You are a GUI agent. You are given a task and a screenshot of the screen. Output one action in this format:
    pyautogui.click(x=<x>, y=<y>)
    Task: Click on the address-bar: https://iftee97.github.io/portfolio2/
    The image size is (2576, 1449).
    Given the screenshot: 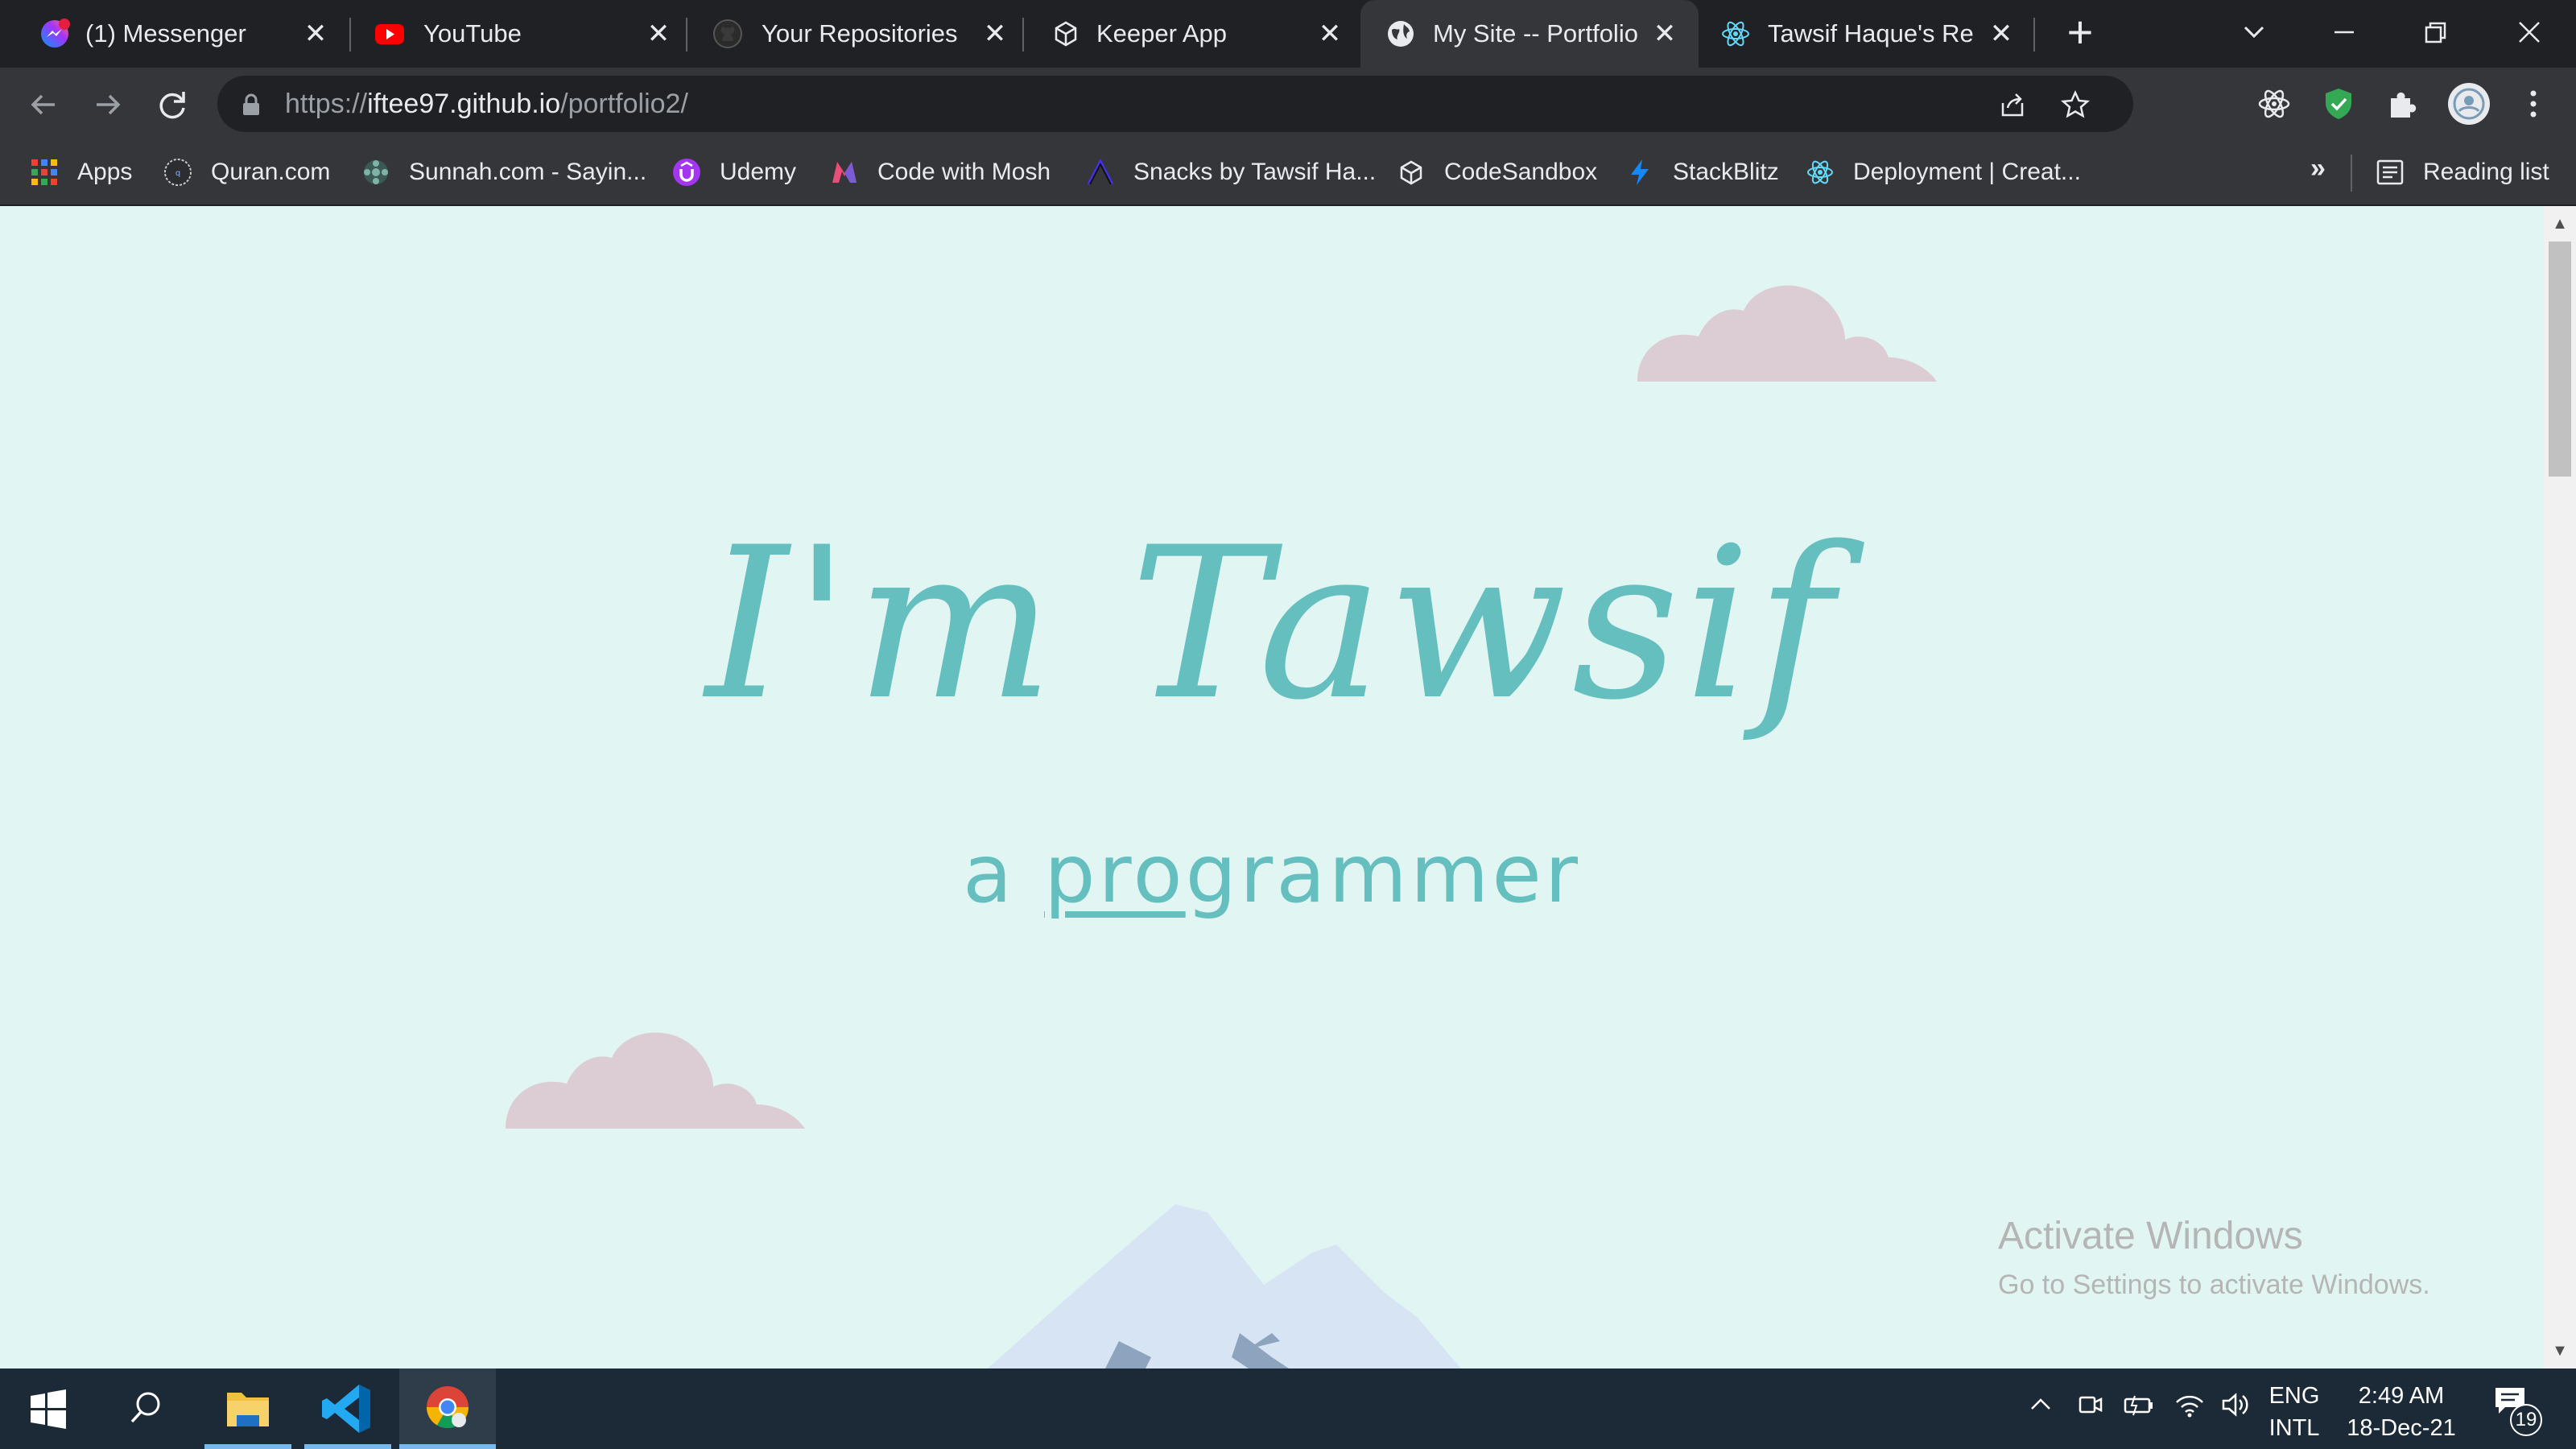 What is the action you would take?
    pyautogui.click(x=1175, y=104)
    